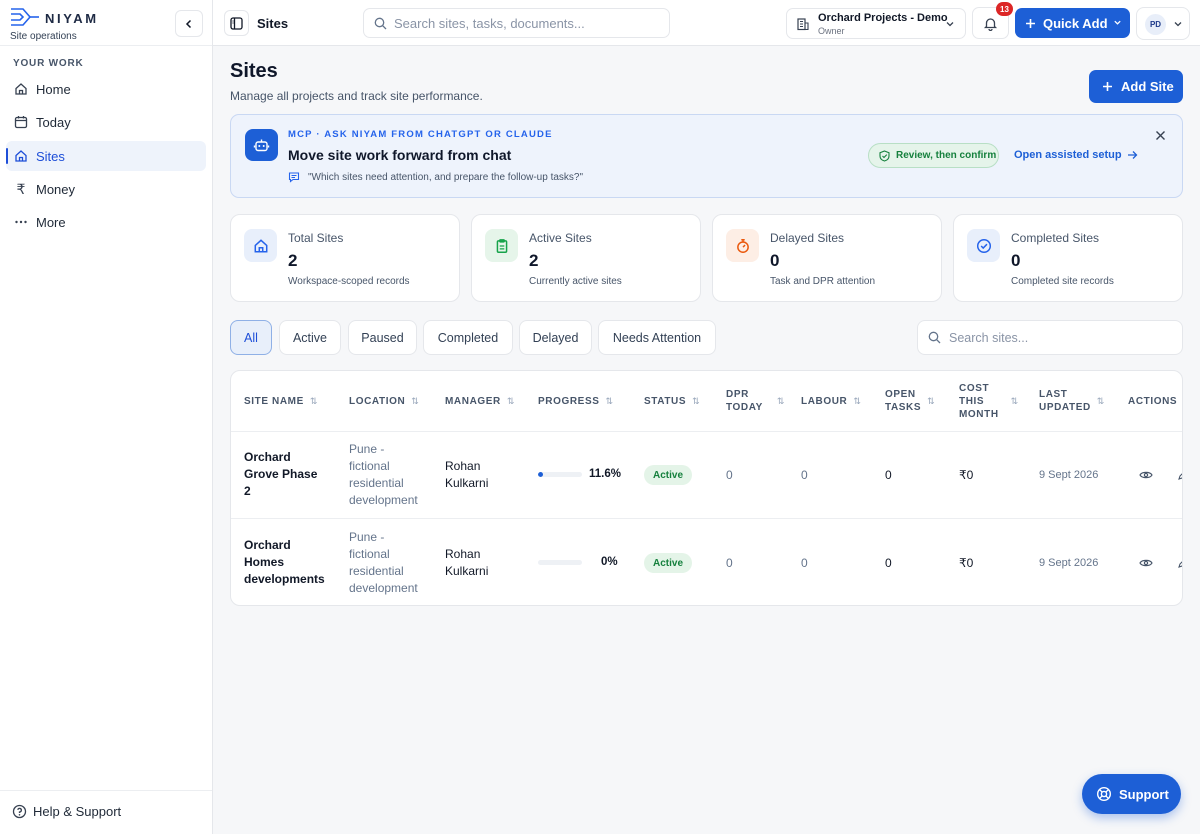 The height and width of the screenshot is (834, 1200). I want to click on filter-delayed: Delayed, so click(555, 337).